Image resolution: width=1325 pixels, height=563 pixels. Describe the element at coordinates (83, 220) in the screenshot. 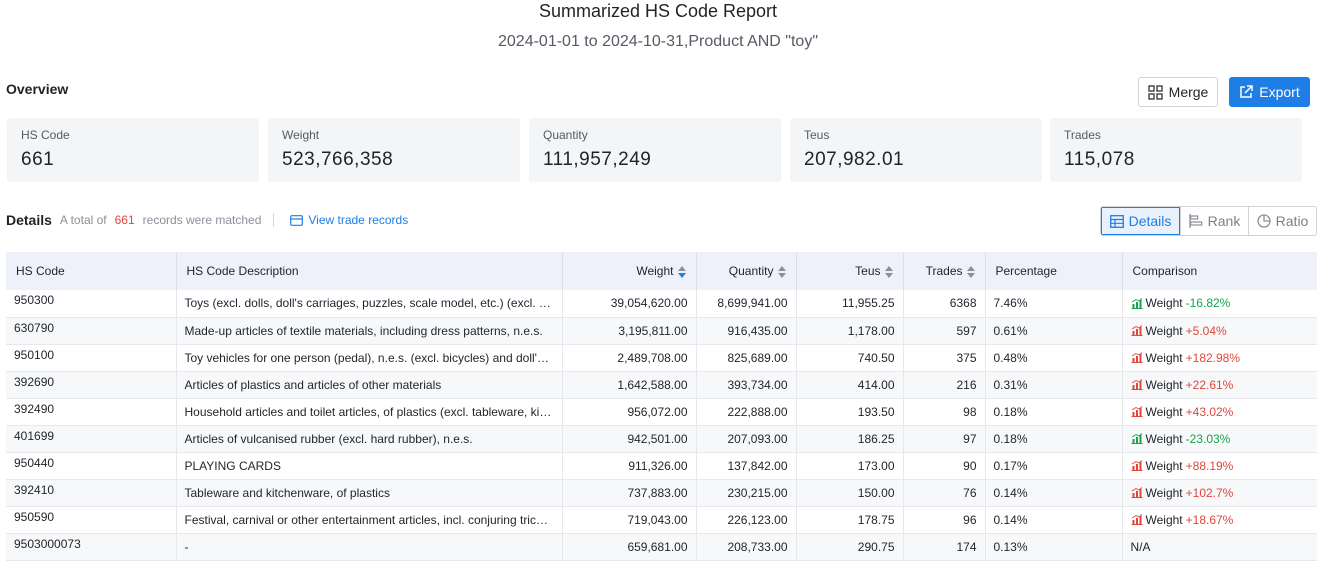

I see `total-prefix: A total of` at that location.